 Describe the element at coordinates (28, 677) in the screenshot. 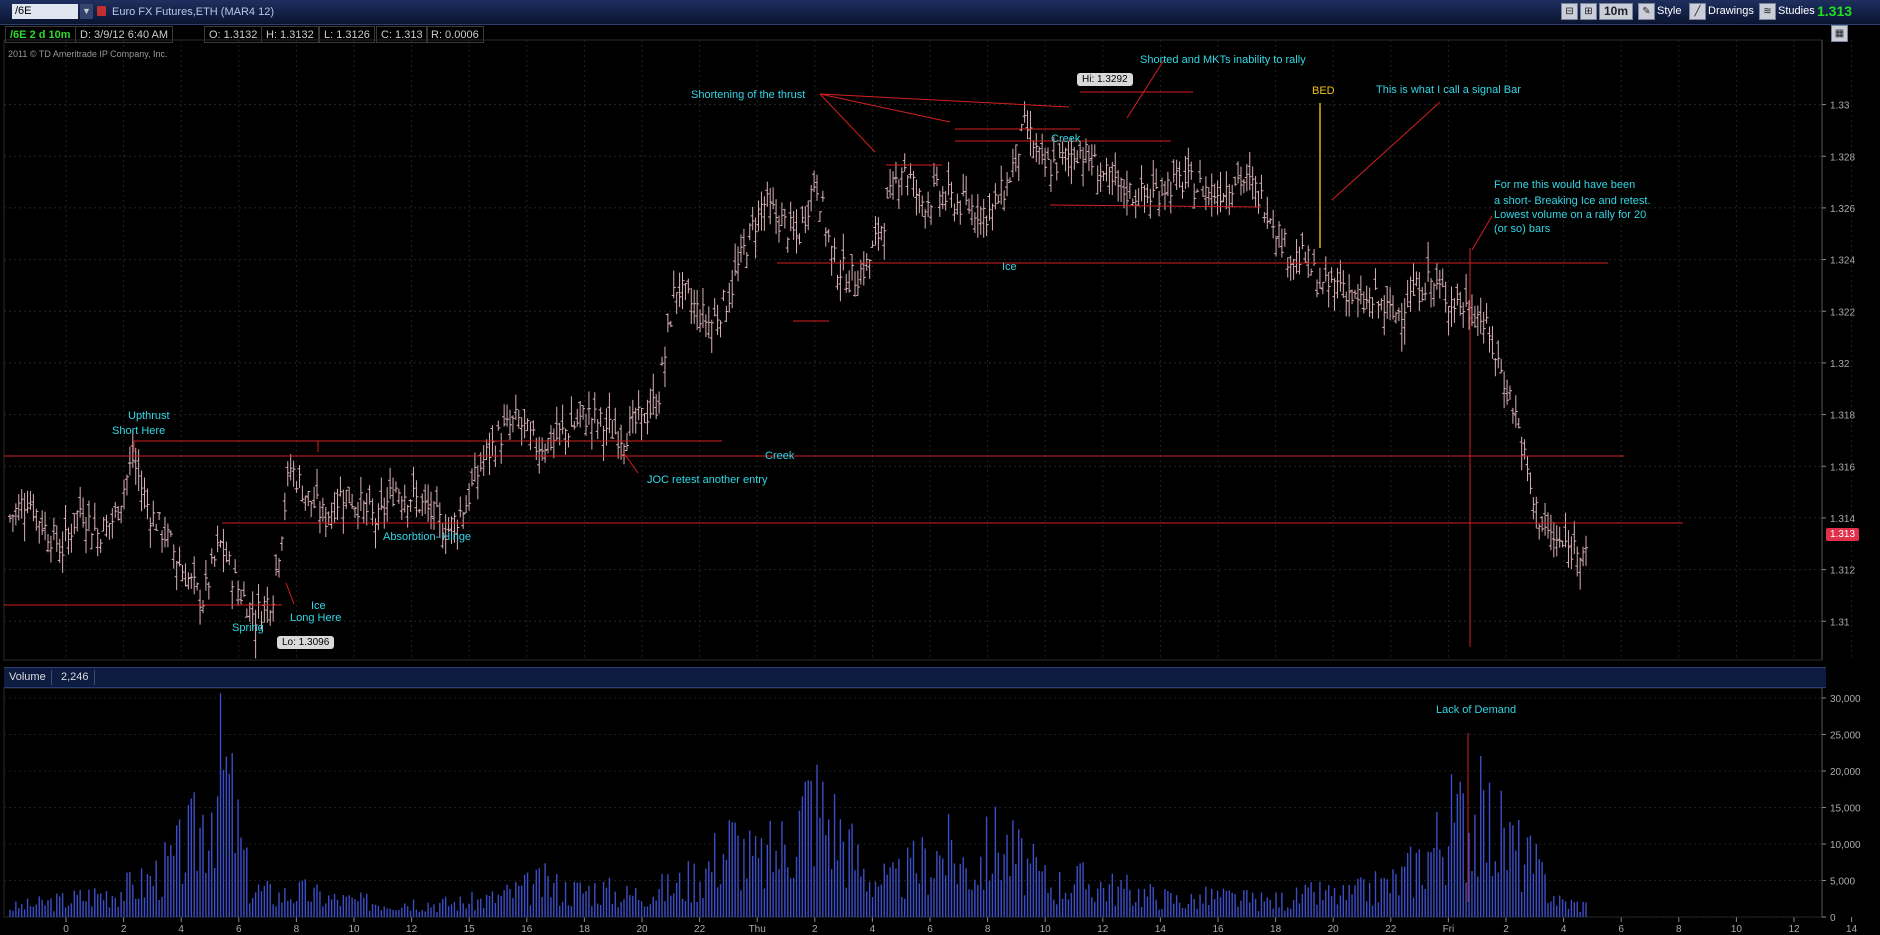

I see `volume-label: Volume` at that location.